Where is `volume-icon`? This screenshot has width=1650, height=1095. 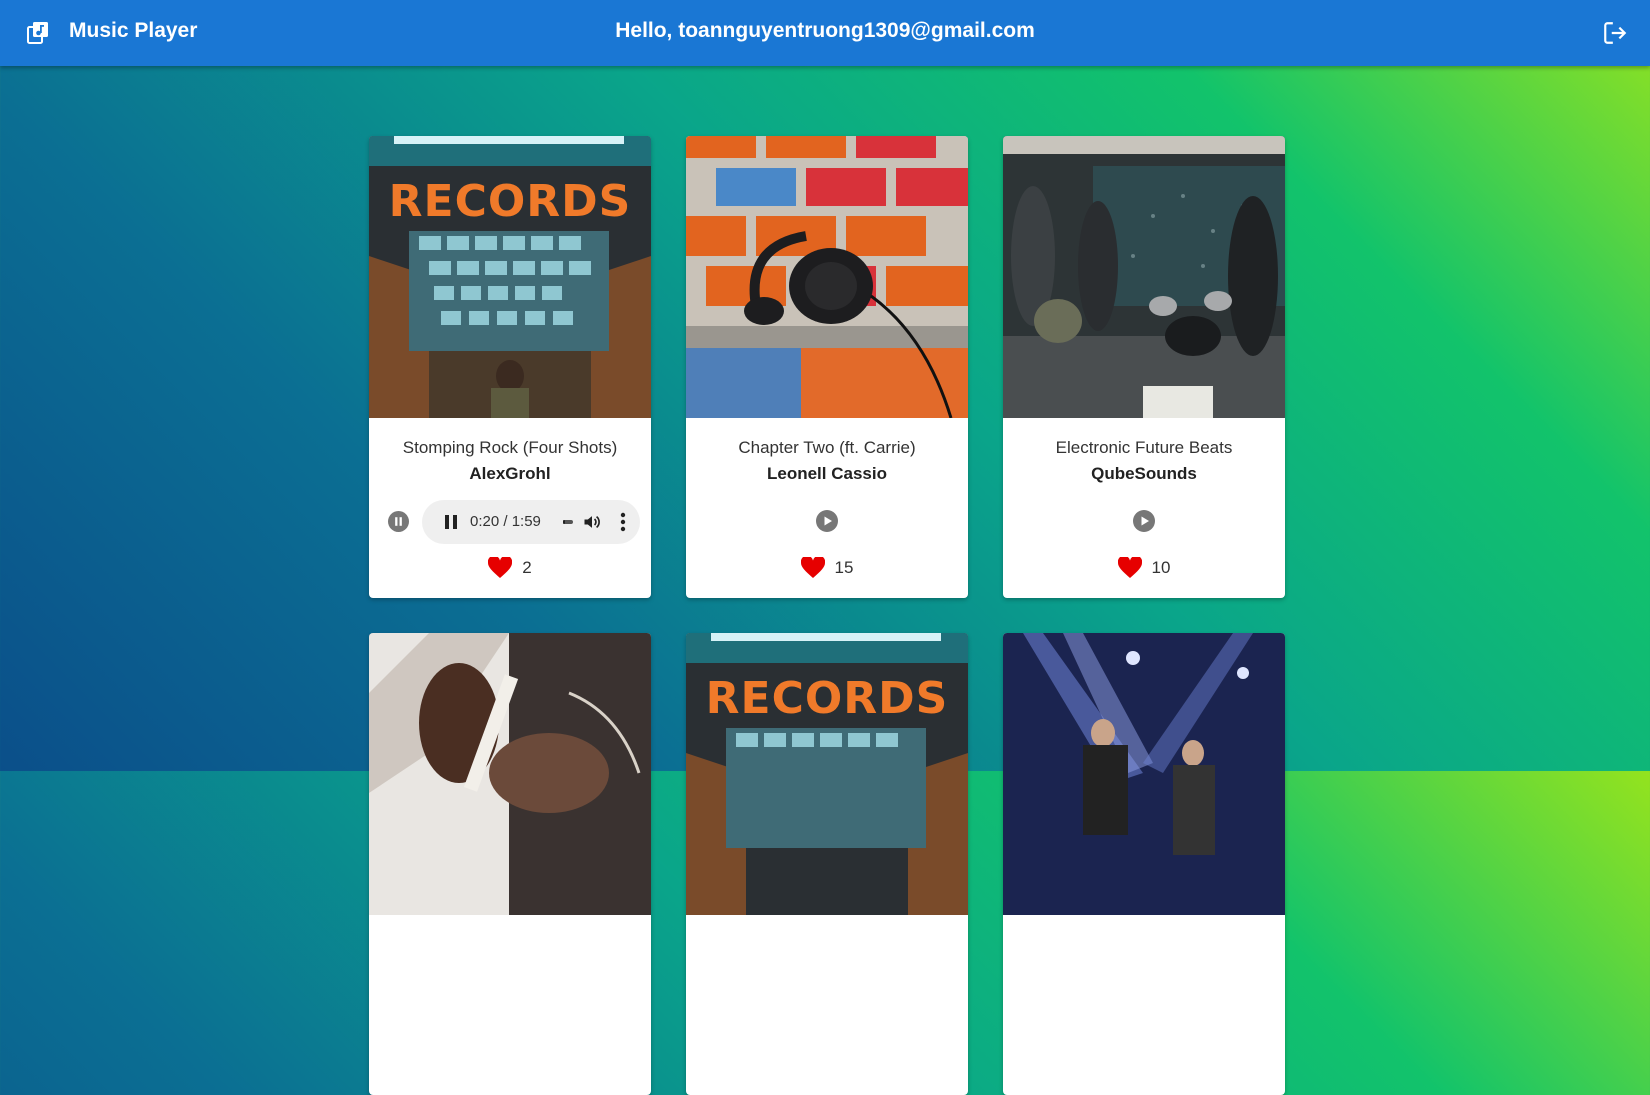 volume-icon is located at coordinates (592, 522).